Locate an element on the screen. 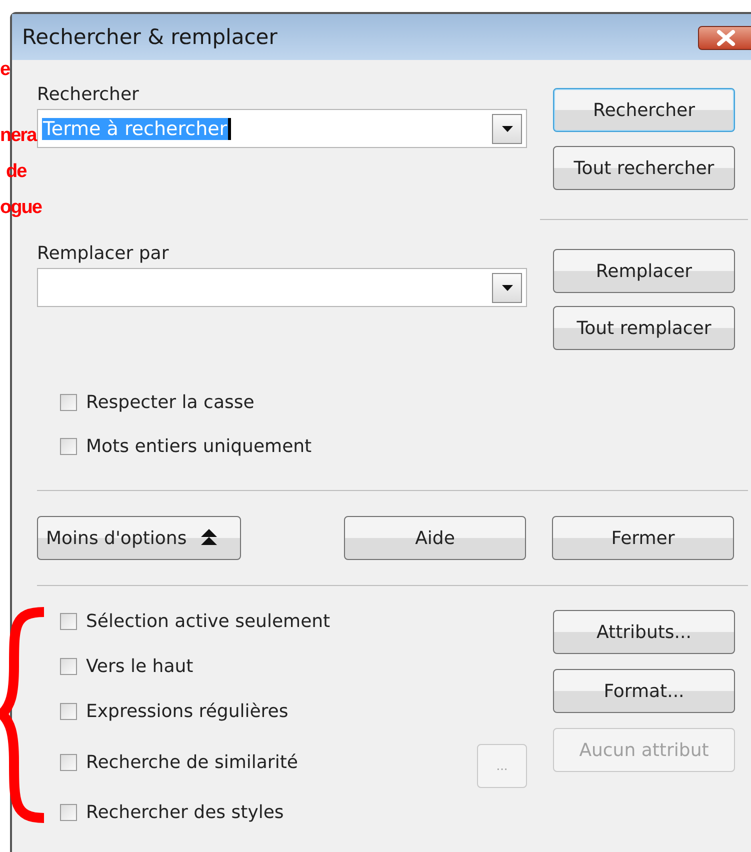 The image size is (751, 852). checkbox-label: Expressions régulières is located at coordinates (187, 711).